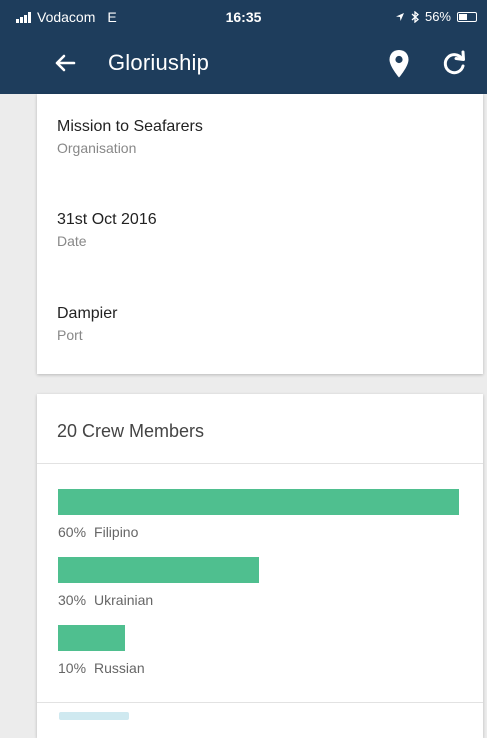 The width and height of the screenshot is (487, 738). I want to click on organisation-field: Mission to Seafarers Organisation, so click(130, 137).